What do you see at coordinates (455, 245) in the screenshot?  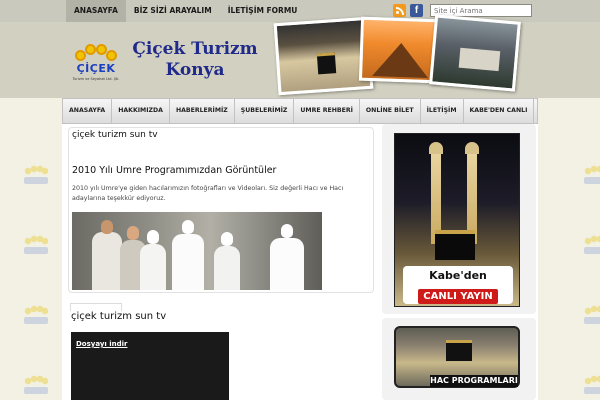 I see `kaaba-icon` at bounding box center [455, 245].